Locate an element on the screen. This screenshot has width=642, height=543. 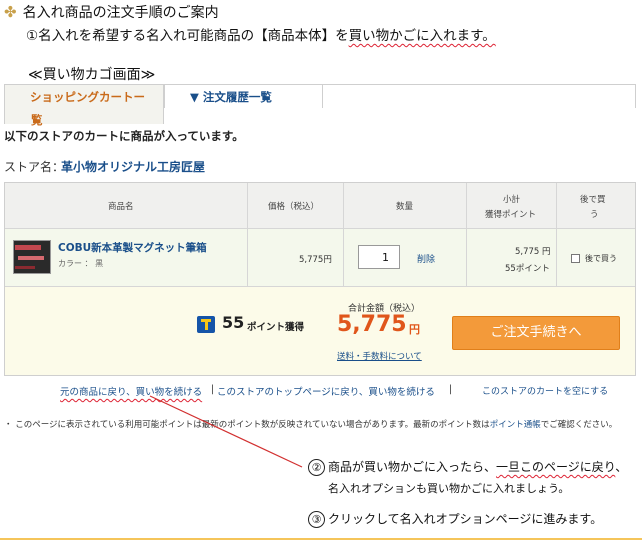
cart-screen-label: ≪買い物カゴ画面≫ is located at coordinates (92, 75).